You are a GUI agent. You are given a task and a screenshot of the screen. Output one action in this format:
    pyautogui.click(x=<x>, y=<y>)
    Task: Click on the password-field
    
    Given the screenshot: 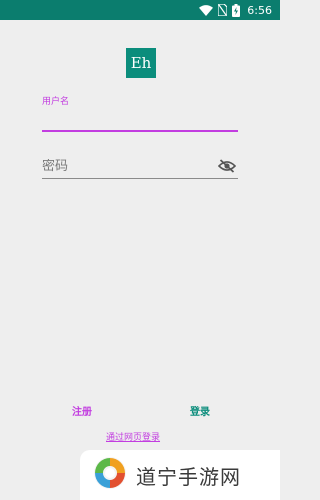 What is the action you would take?
    pyautogui.click(x=140, y=166)
    